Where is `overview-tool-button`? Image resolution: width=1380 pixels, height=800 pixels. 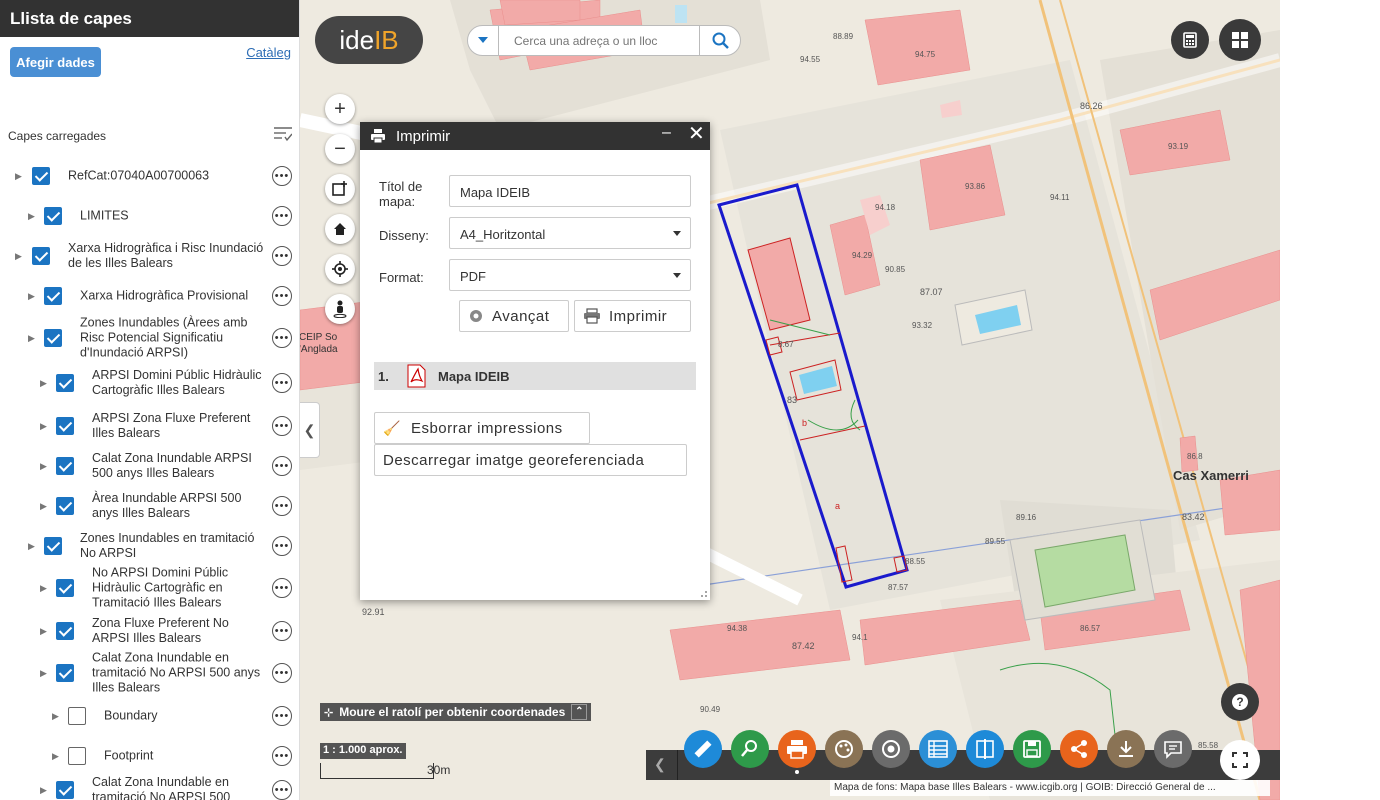
overview-tool-button is located at coordinates (891, 749).